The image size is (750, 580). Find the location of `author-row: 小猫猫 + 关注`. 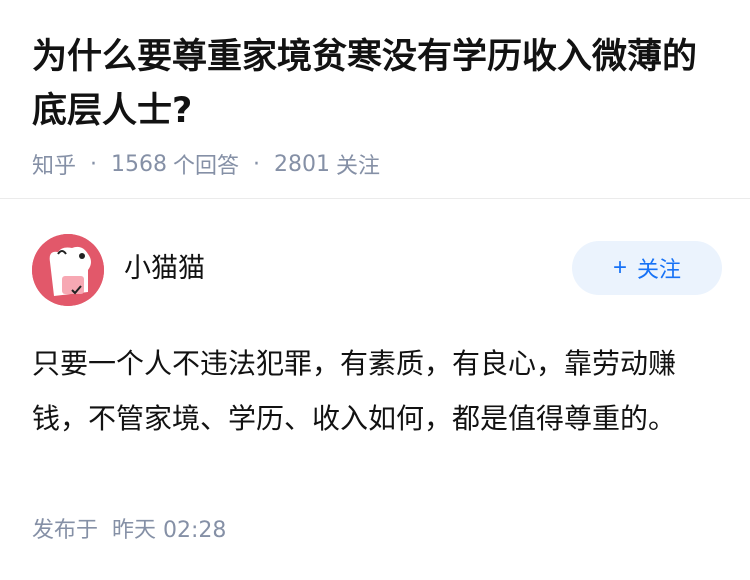

author-row: 小猫猫 + 关注 is located at coordinates (377, 270).